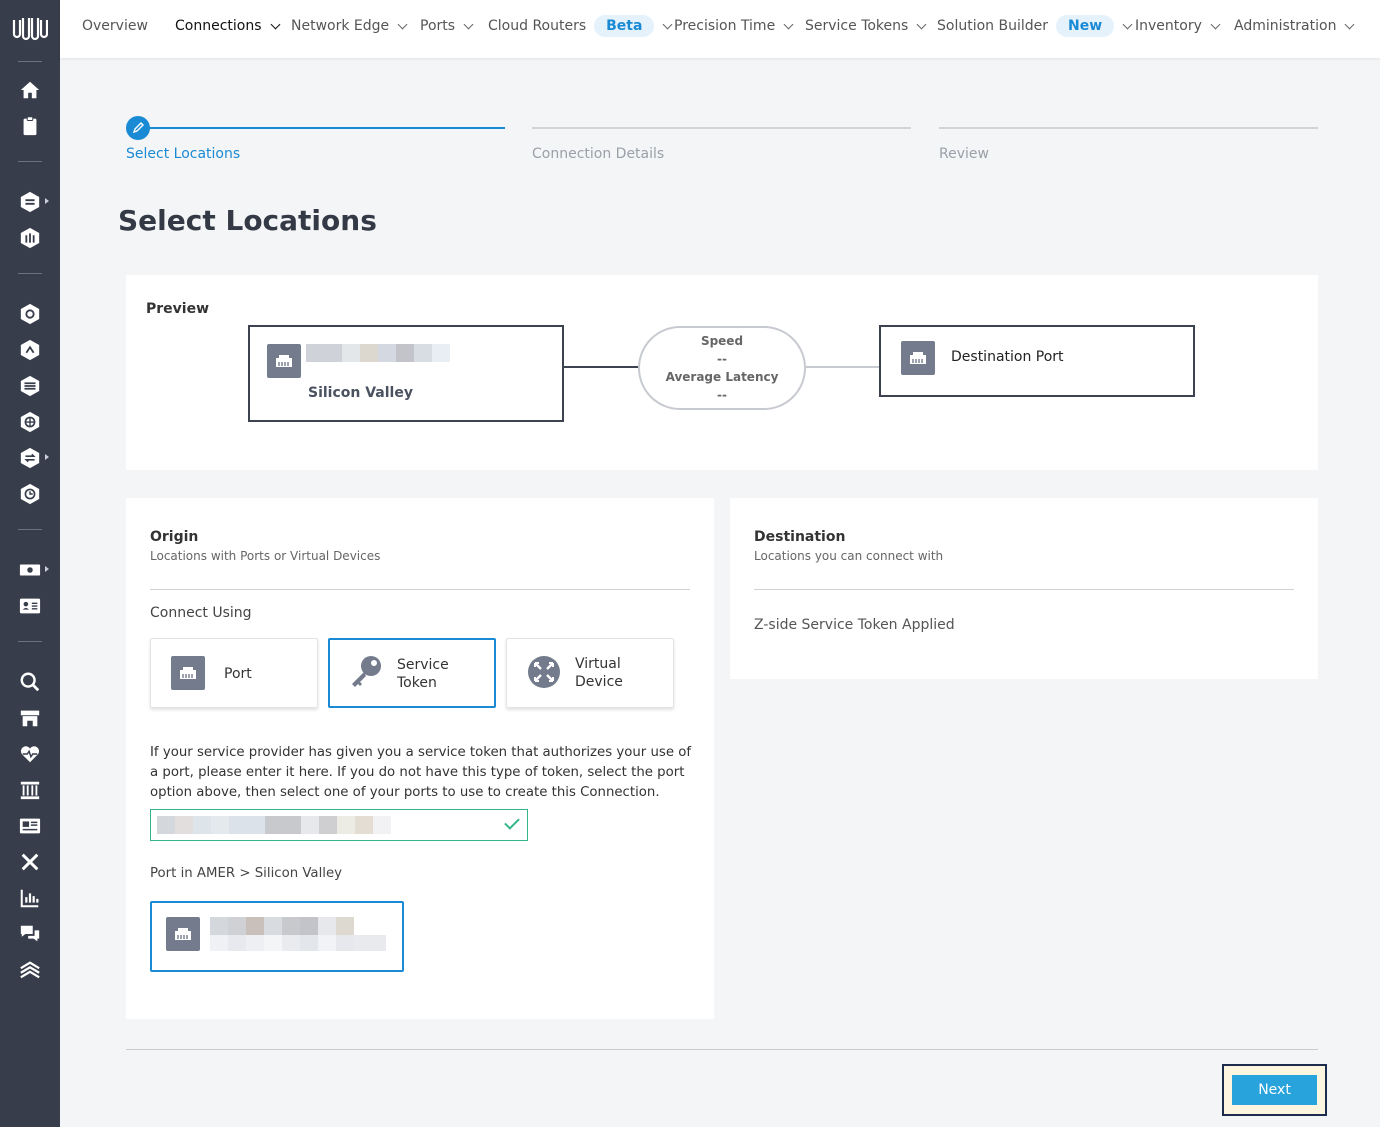 The image size is (1380, 1127). What do you see at coordinates (722, 395) in the screenshot?
I see `latency-value: --` at bounding box center [722, 395].